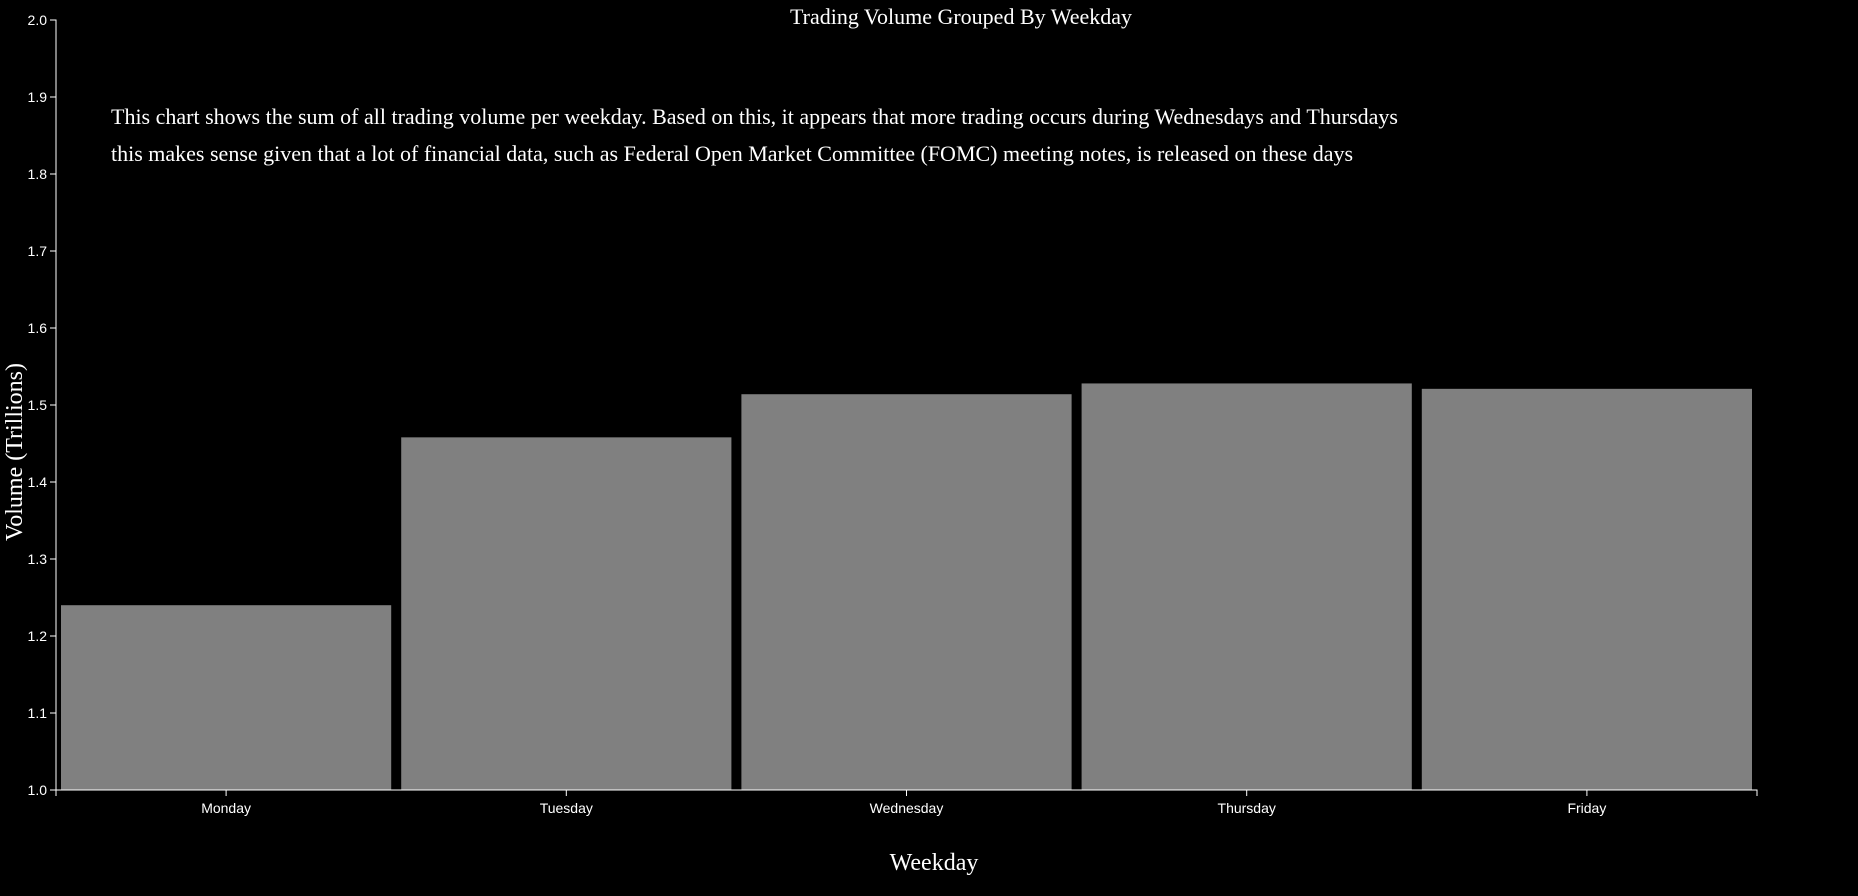 This screenshot has width=1858, height=896. What do you see at coordinates (38, 790) in the screenshot?
I see `y-tick-label: 1.0` at bounding box center [38, 790].